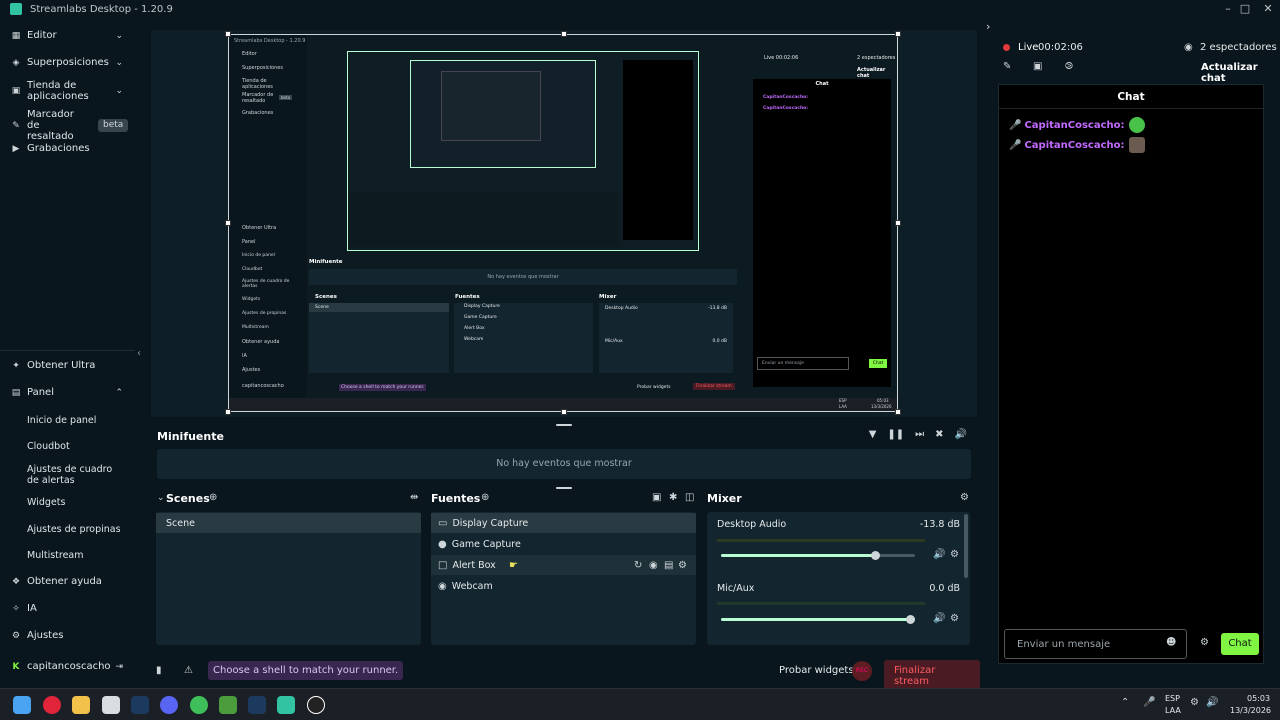  Describe the element at coordinates (1171, 642) in the screenshot. I see `emoji-icon: ☻` at that location.